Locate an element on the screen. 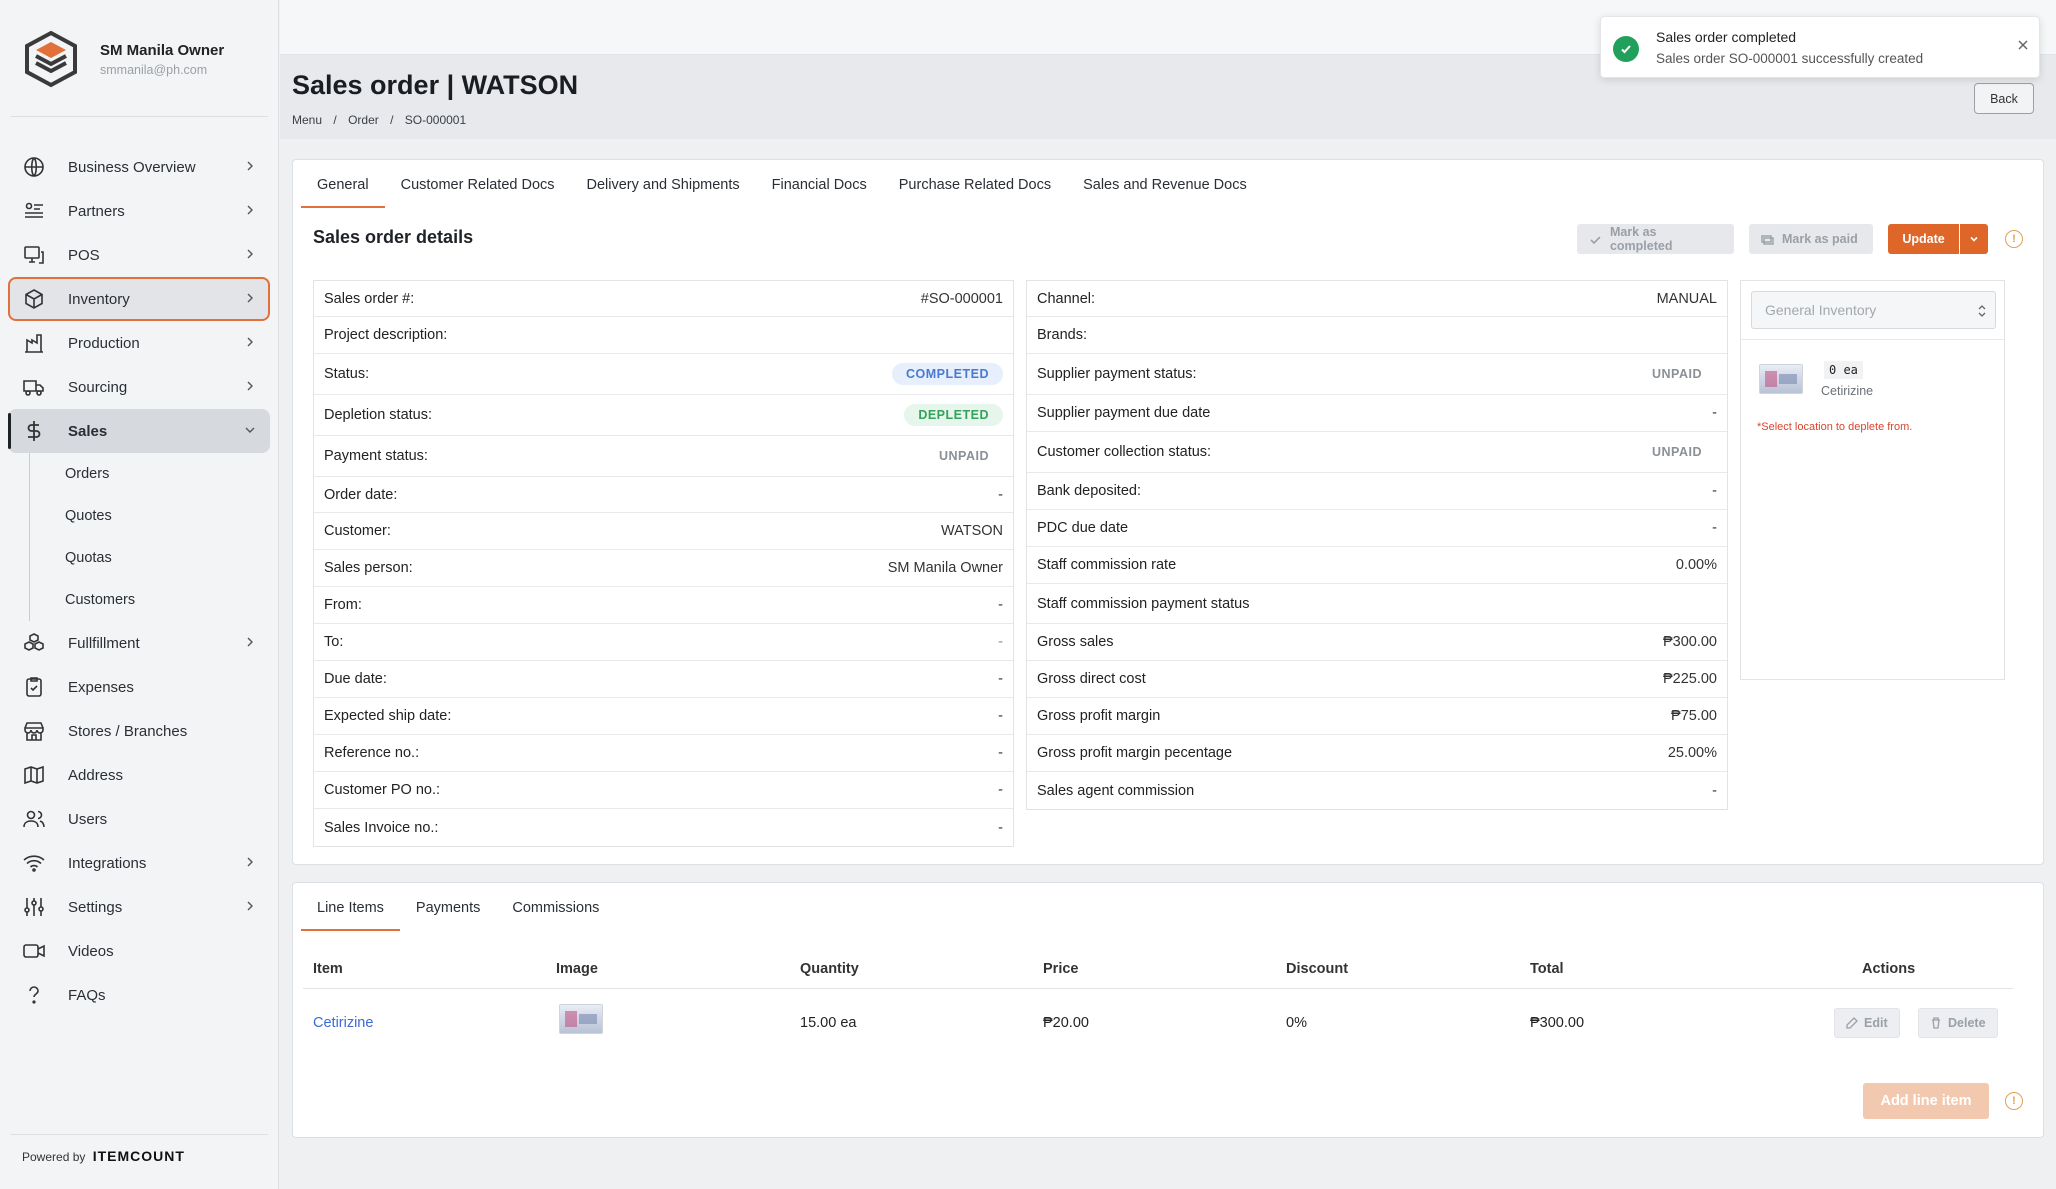 The image size is (2056, 1189). sidebar-item-sales: Sales is located at coordinates (139, 431).